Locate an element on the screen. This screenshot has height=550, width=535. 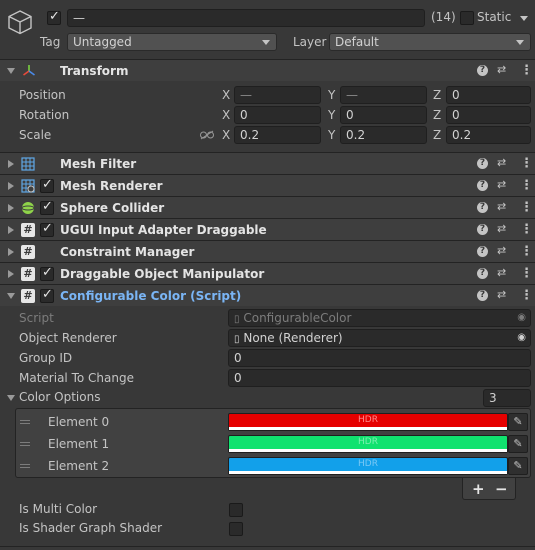
scale-x-field: 0.2 is located at coordinates (277, 135).